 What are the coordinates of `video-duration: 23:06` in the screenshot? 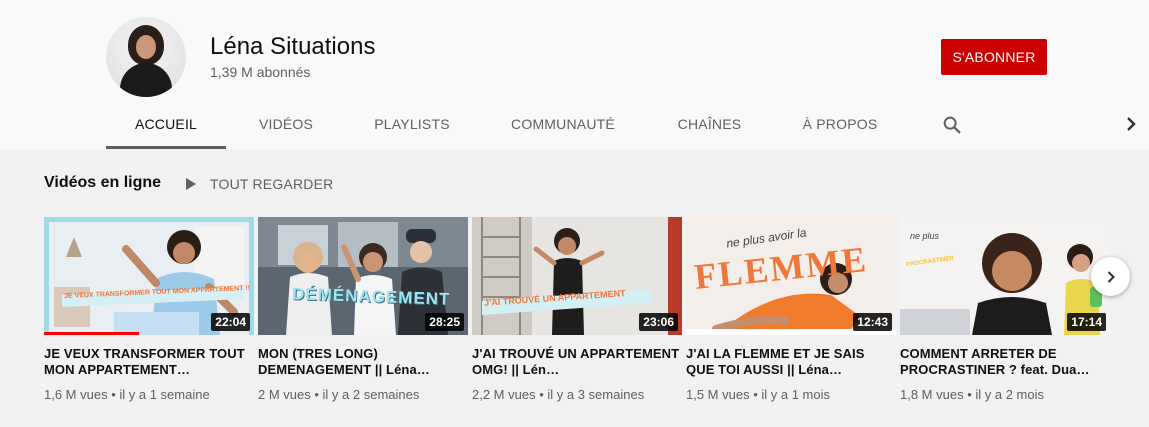 It's located at (658, 322).